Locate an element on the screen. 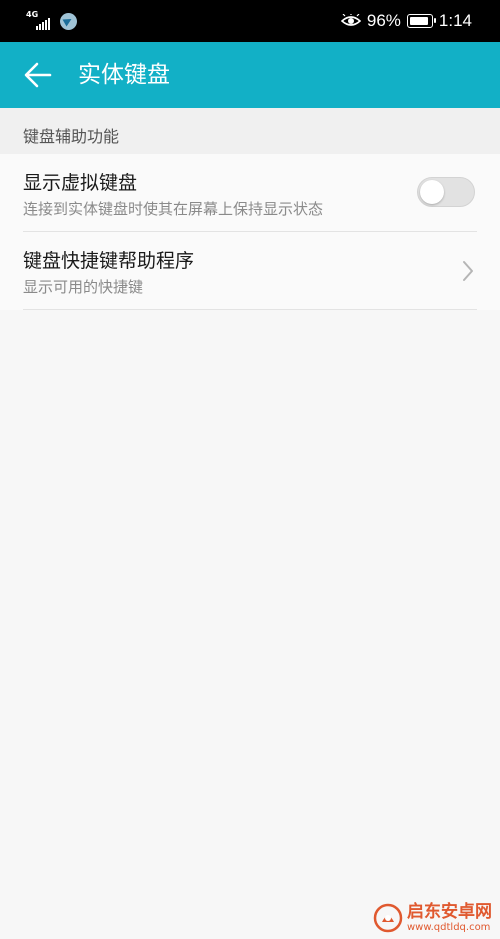 This screenshot has width=500, height=939. watermark: 启东安卓网 www.qdtldq.com is located at coordinates (432, 918).